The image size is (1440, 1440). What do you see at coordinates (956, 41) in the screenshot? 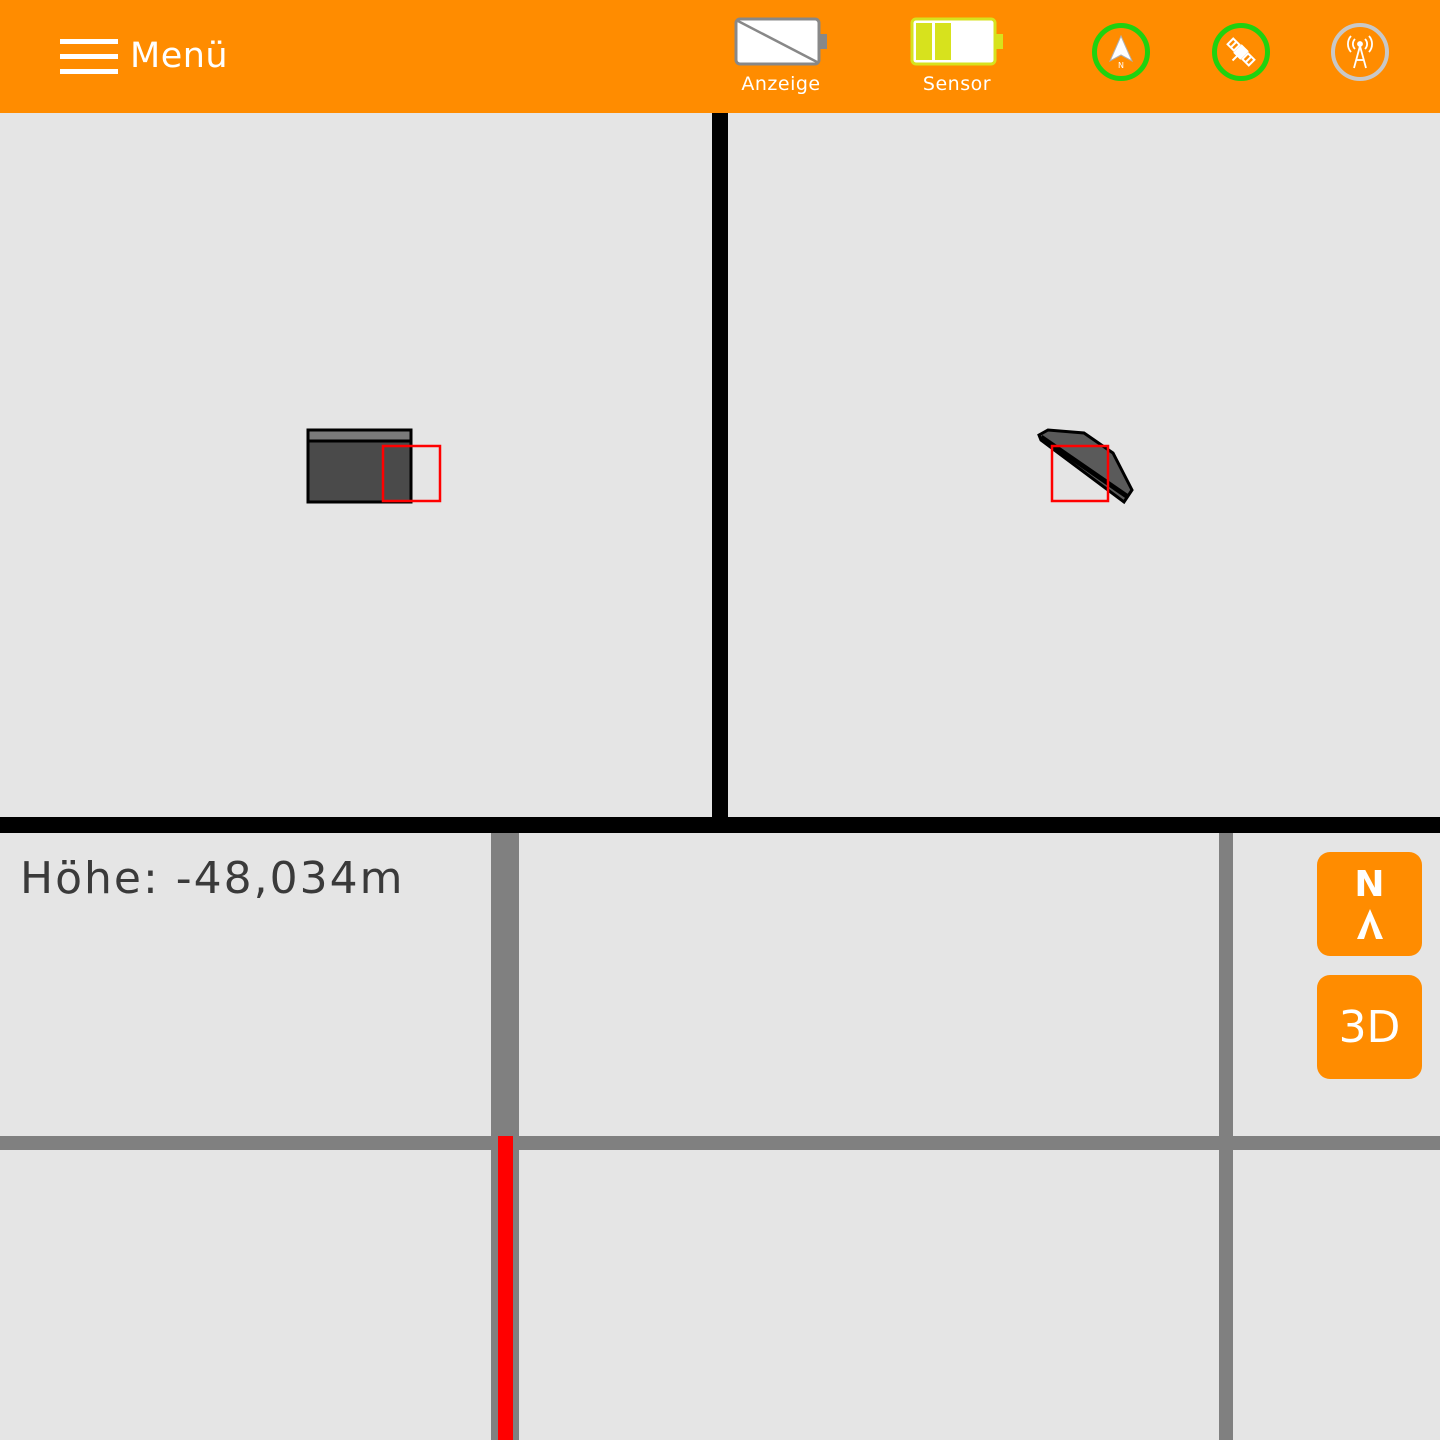
I see `battery-half-icon` at bounding box center [956, 41].